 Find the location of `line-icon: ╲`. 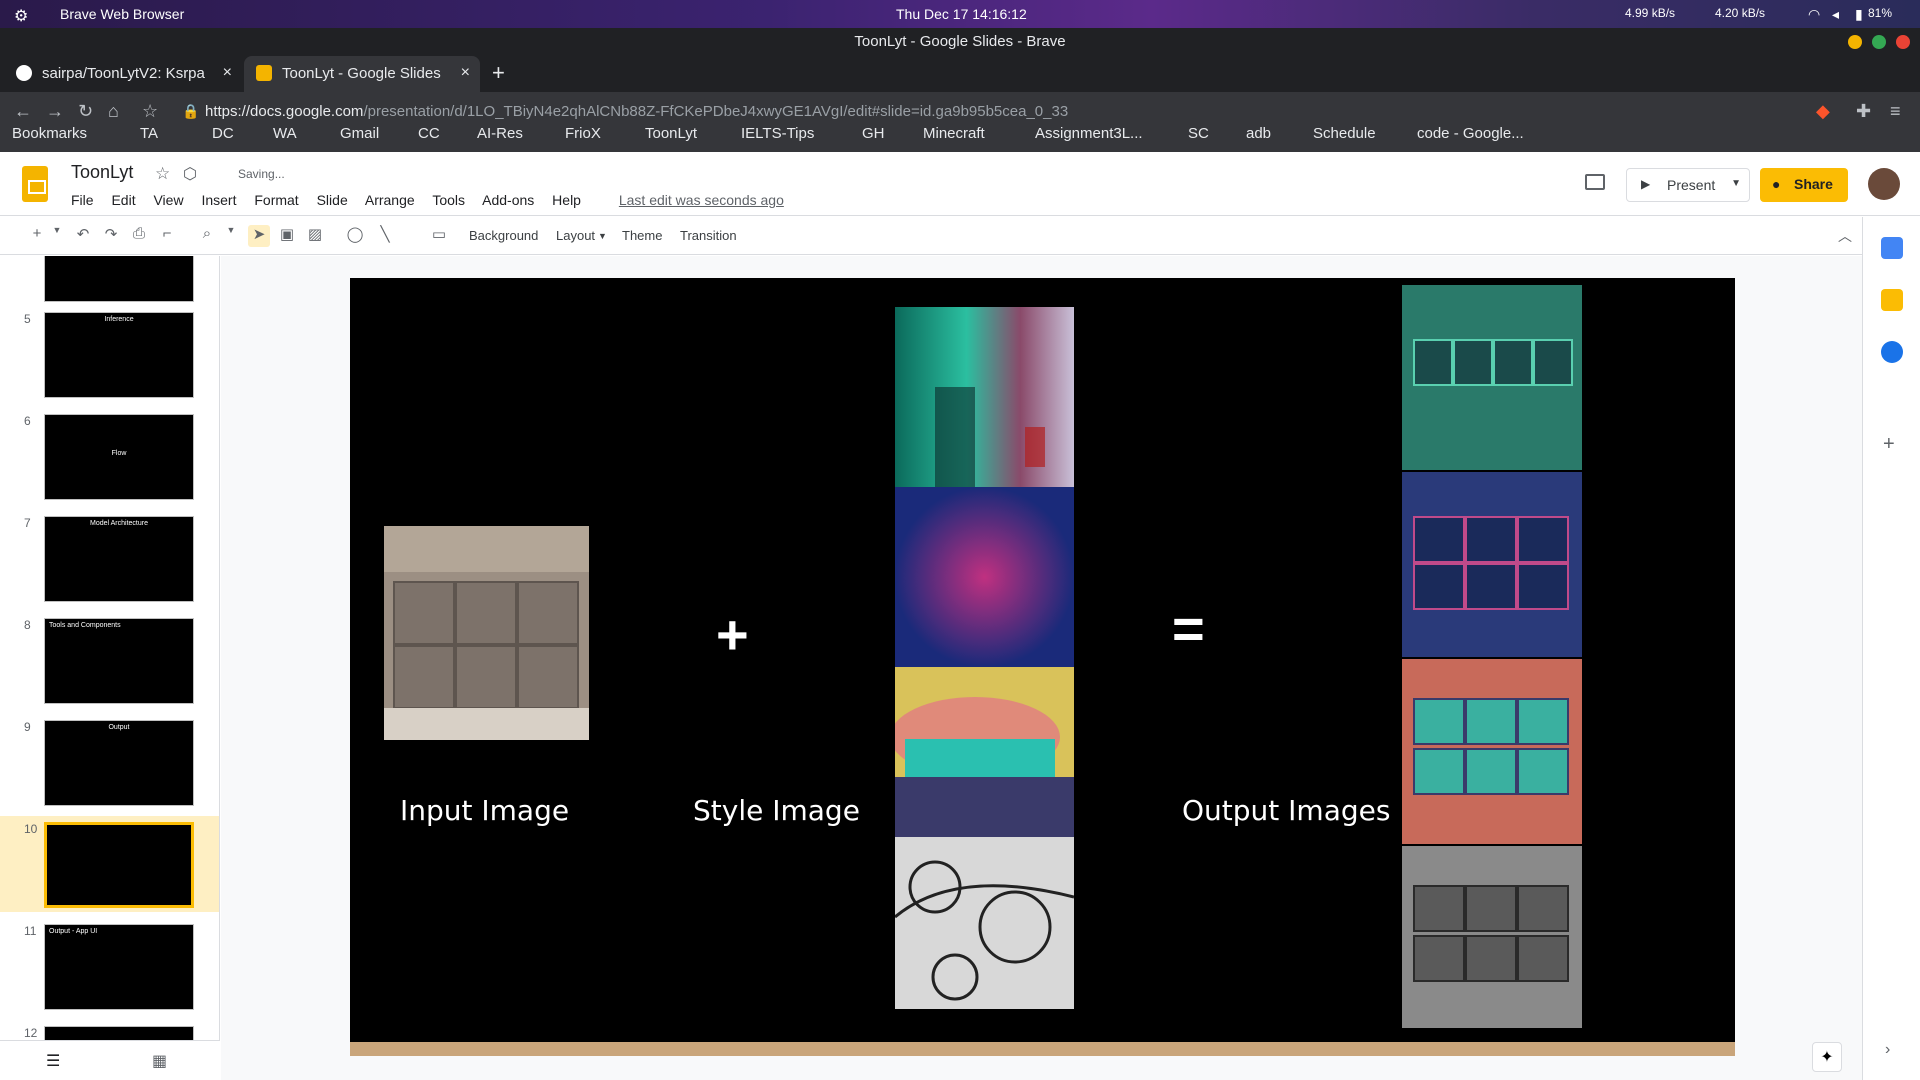

line-icon: ╲ is located at coordinates (385, 236).